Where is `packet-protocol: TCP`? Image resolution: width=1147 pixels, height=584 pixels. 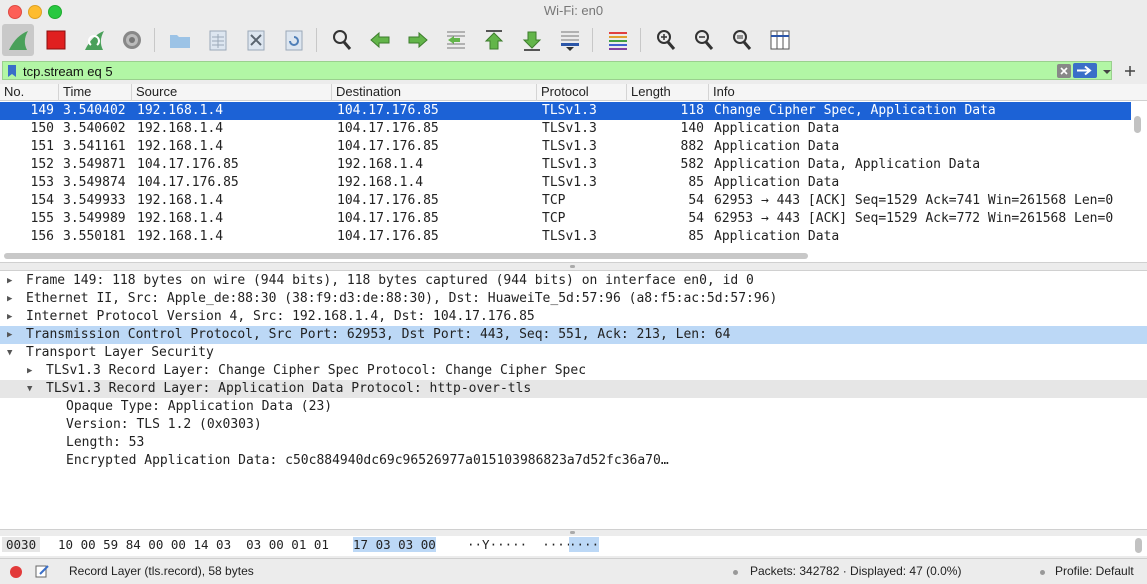
packet-protocol: TCP is located at coordinates (554, 218).